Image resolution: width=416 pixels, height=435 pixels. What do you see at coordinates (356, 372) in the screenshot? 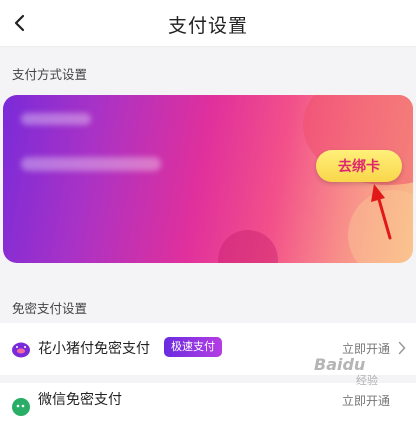
I see `watermark: Baidu 经验` at bounding box center [356, 372].